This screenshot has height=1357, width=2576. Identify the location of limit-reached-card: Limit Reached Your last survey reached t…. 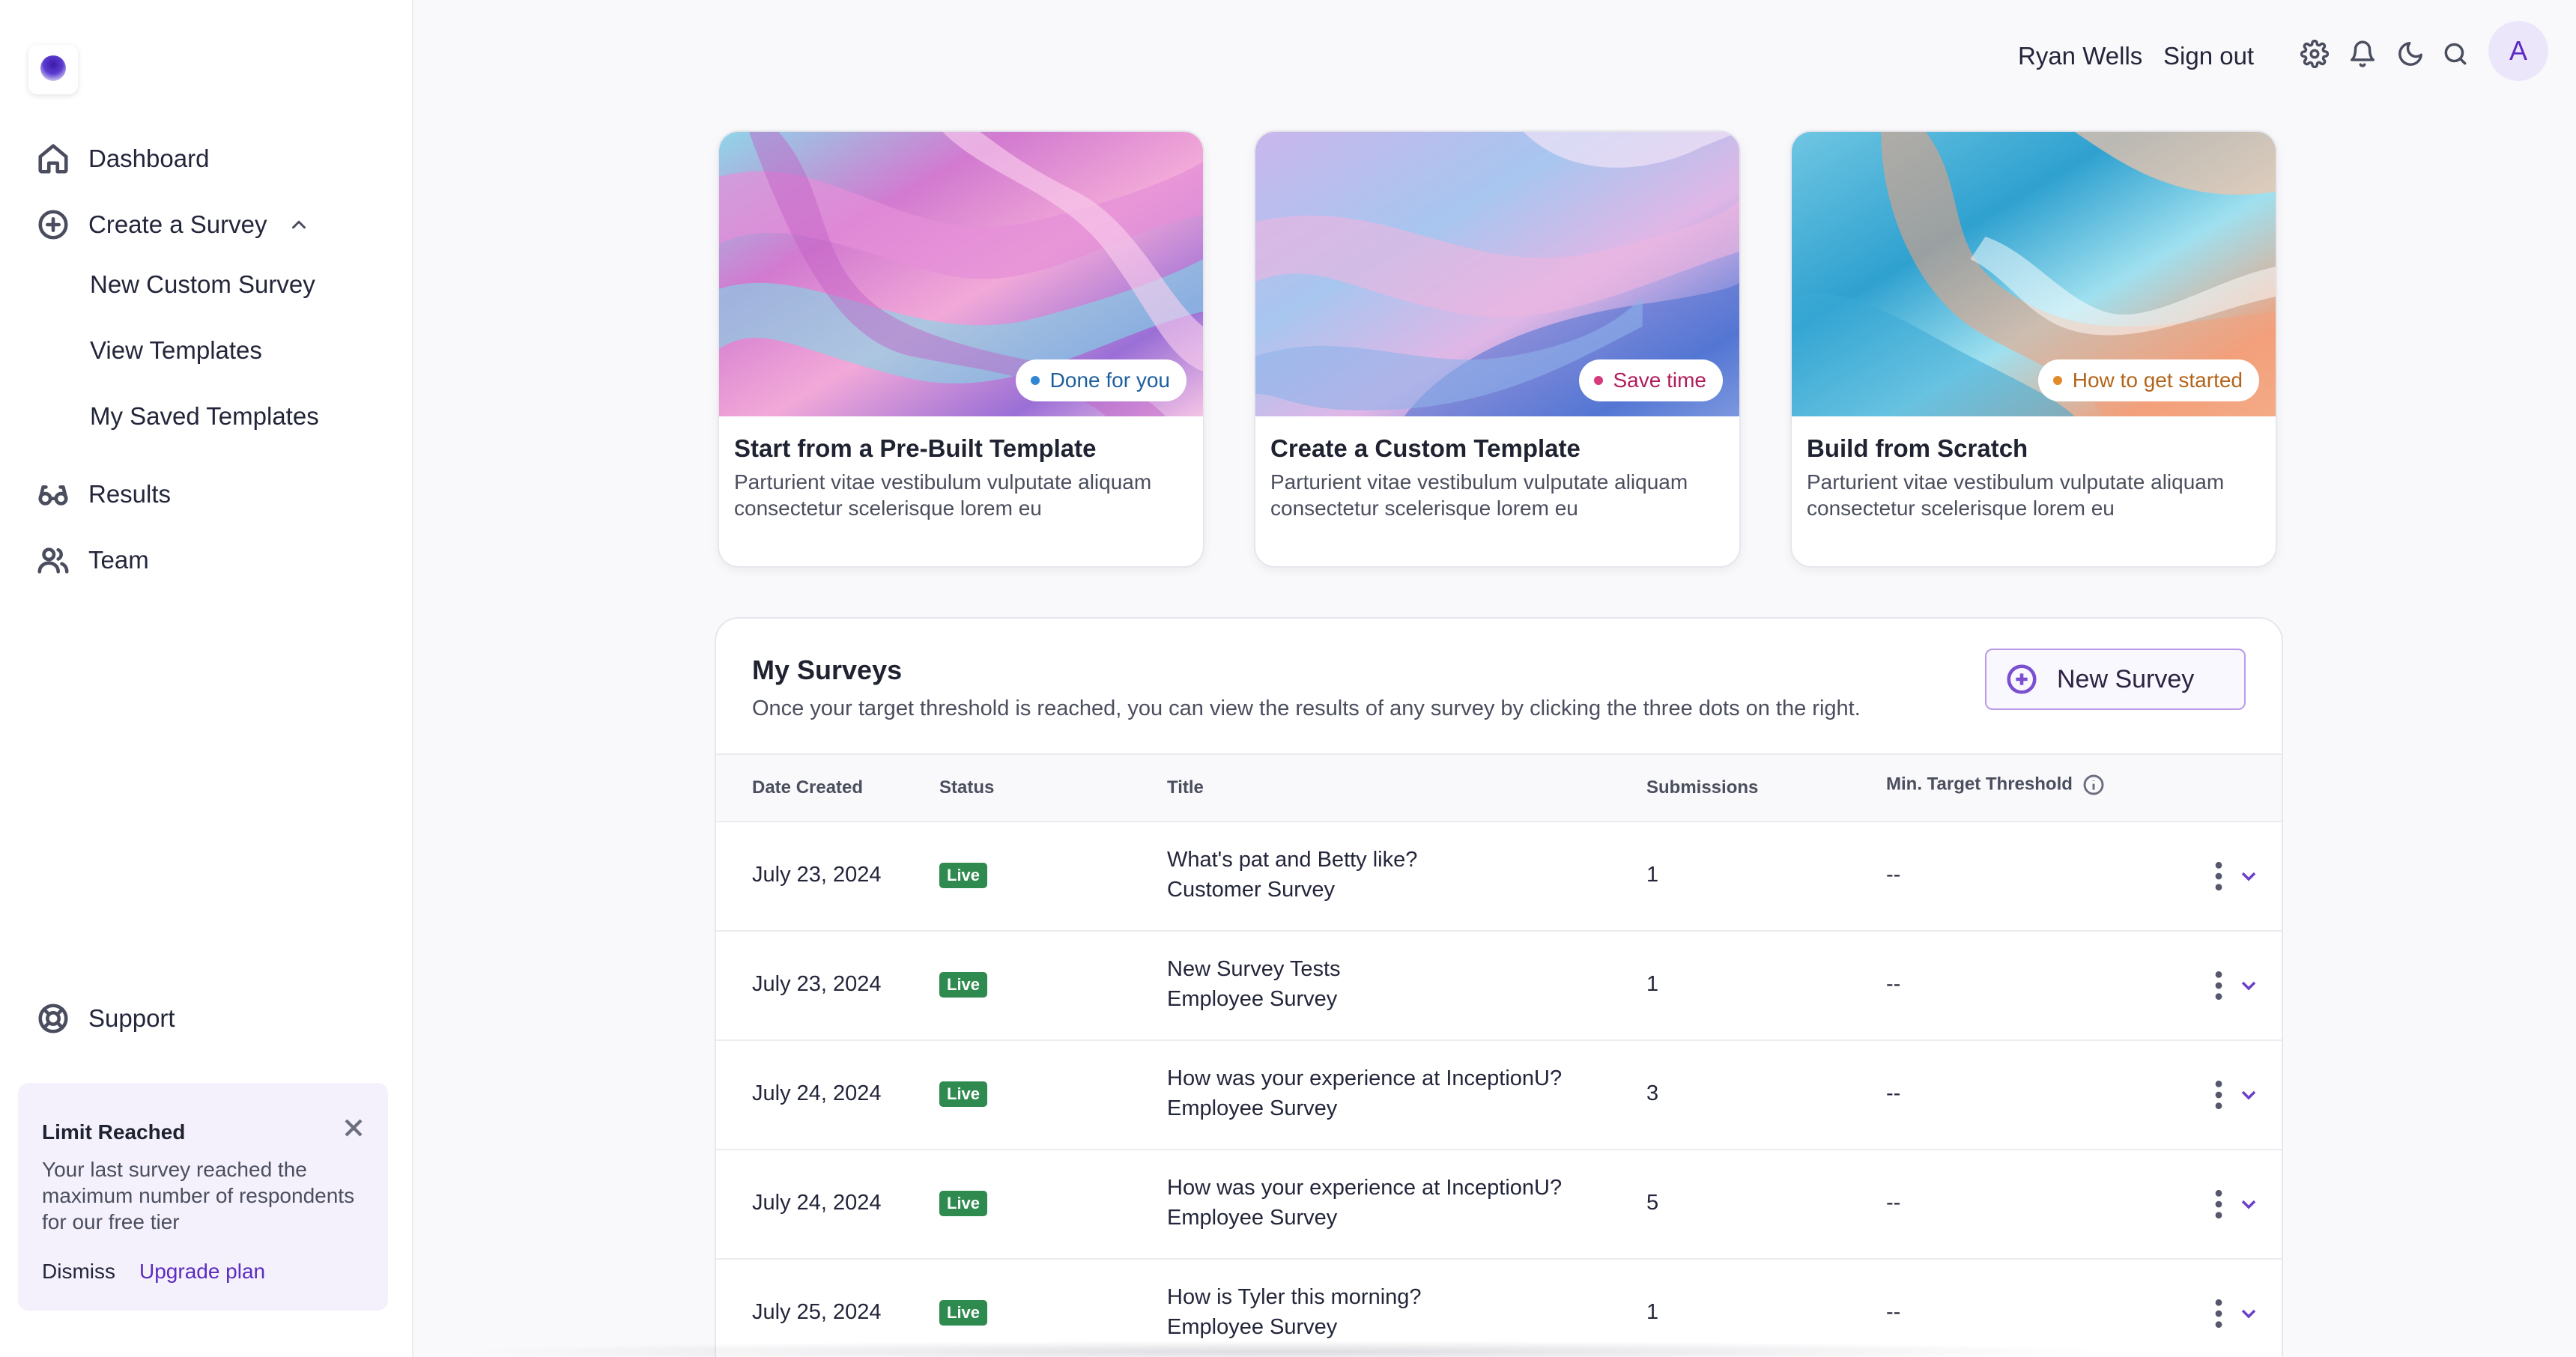
(203, 1197).